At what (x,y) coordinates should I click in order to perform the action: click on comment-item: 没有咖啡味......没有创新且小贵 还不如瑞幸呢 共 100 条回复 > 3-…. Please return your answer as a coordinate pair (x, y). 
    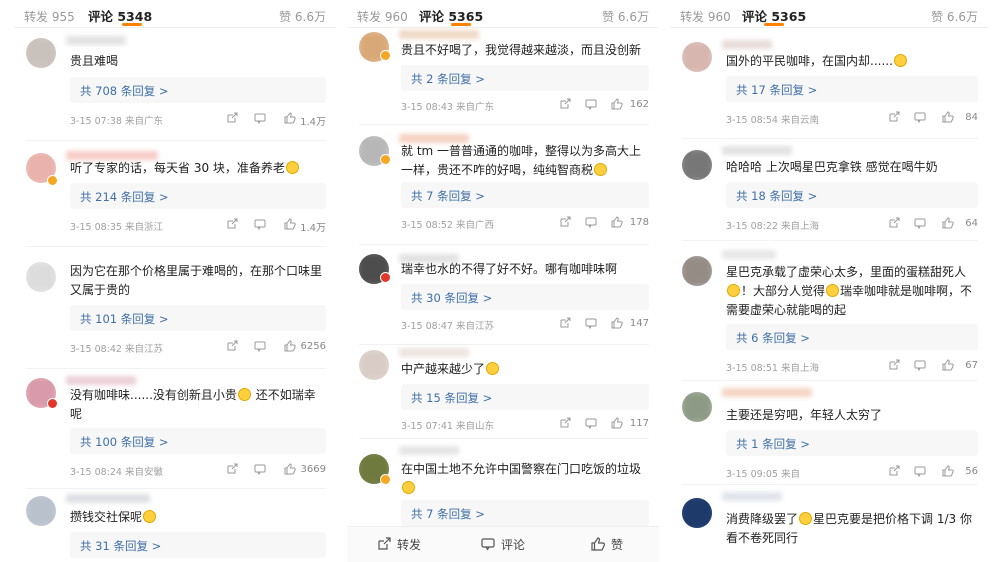
    Looking at the image, I should click on (175, 428).